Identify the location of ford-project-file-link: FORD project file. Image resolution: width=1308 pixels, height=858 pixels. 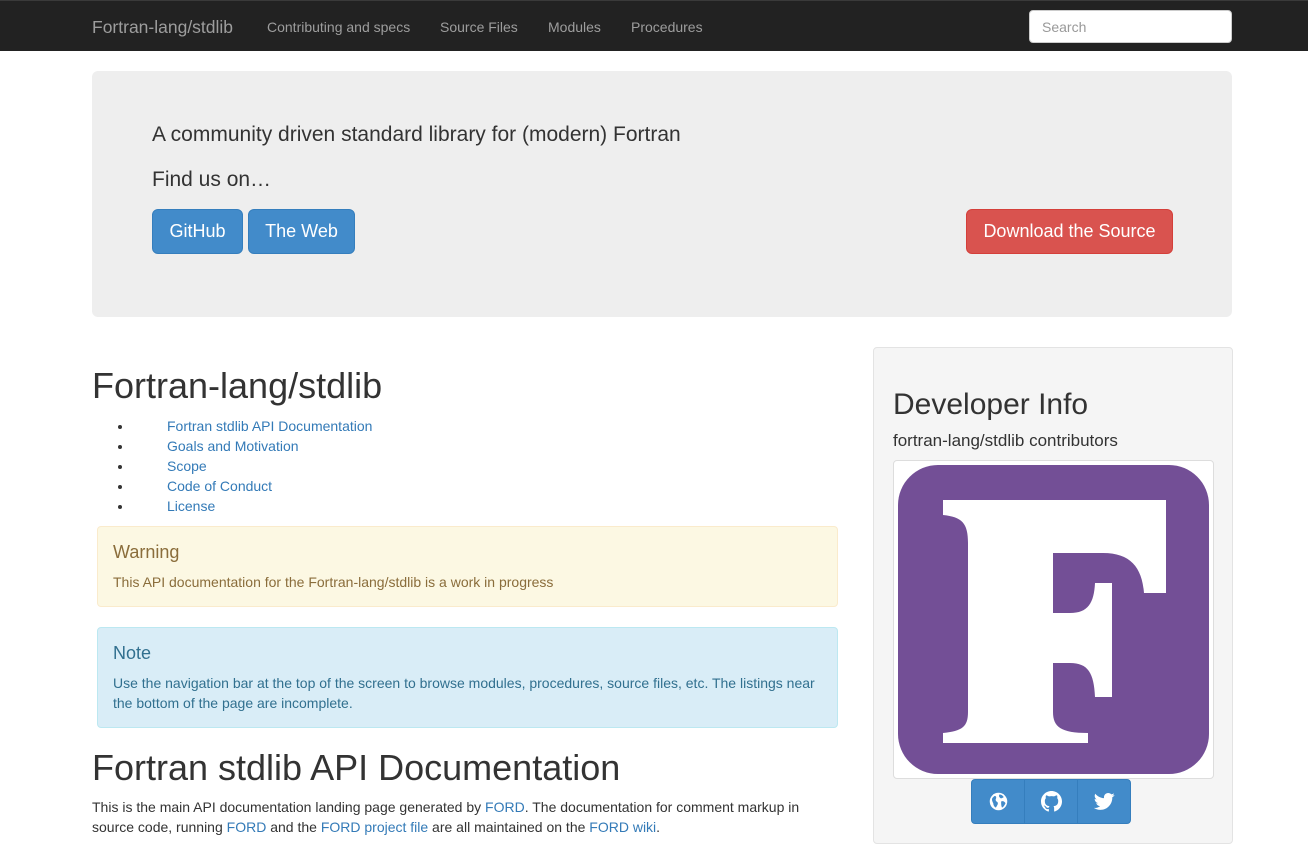
(374, 827).